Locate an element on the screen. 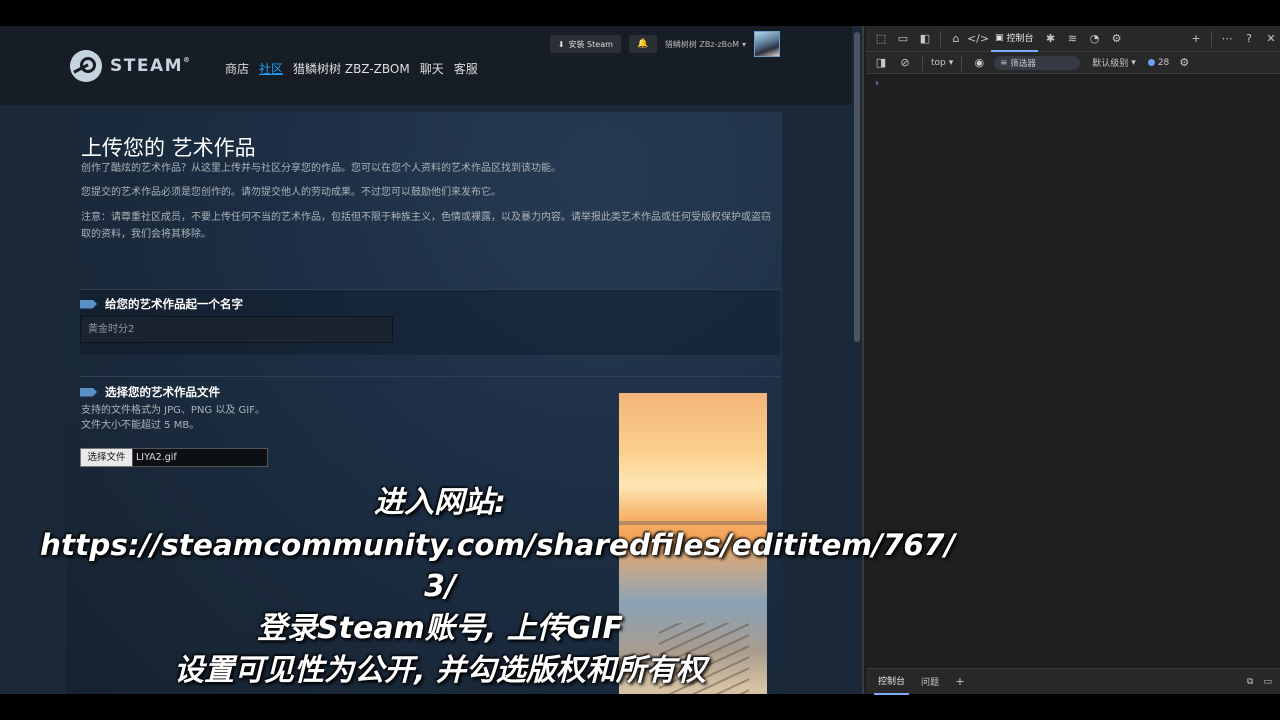 The height and width of the screenshot is (720, 1280). tab-console-label: 控制台 is located at coordinates (1020, 39).